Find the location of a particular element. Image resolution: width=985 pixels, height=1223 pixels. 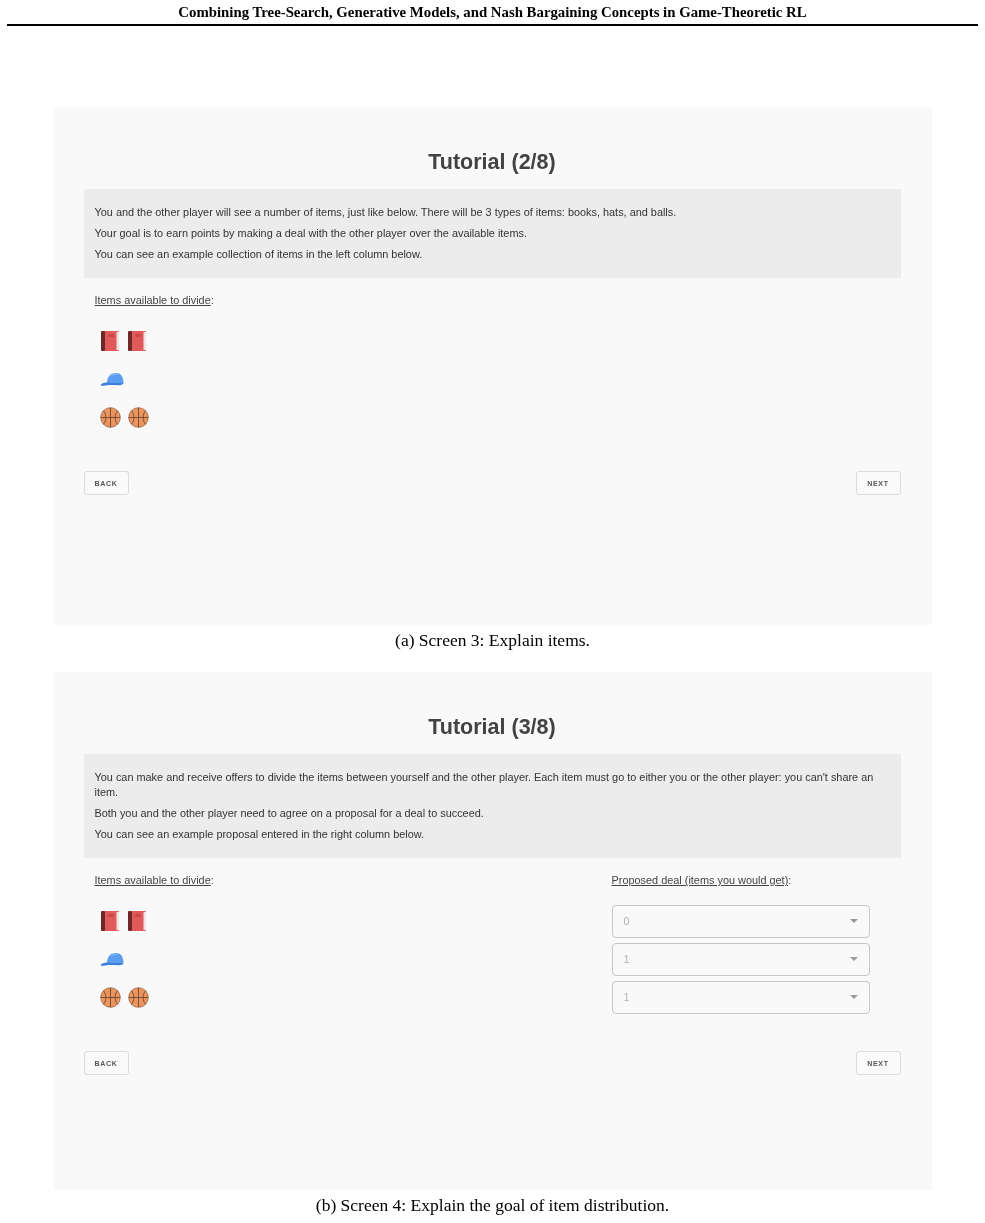

proposal-label: Proposed deal (items you would get): is located at coordinates (701, 880).